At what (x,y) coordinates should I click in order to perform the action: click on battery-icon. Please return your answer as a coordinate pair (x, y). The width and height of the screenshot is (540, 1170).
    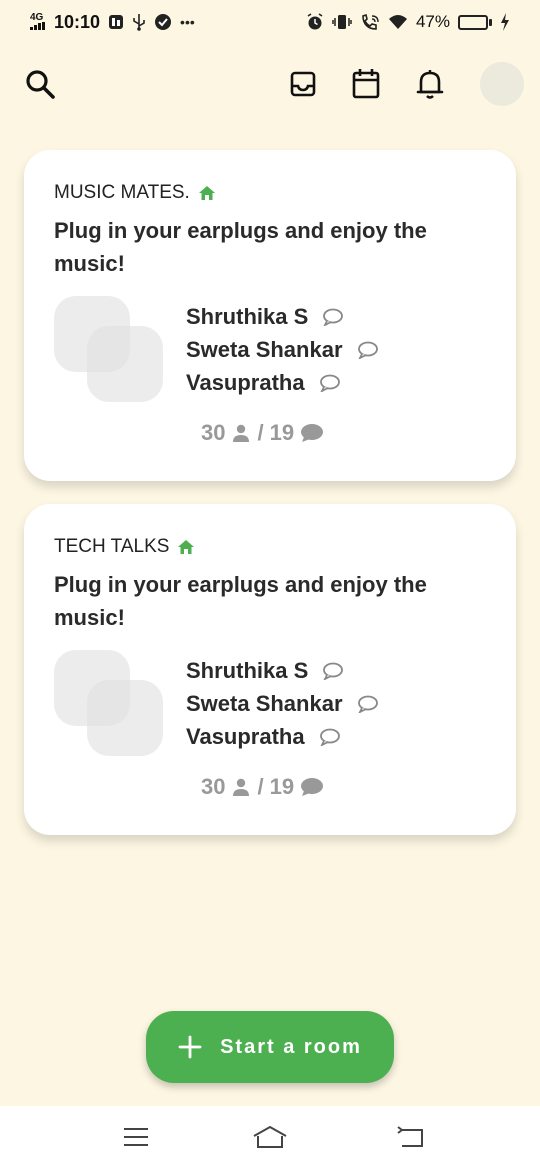
    Looking at the image, I should click on (475, 22).